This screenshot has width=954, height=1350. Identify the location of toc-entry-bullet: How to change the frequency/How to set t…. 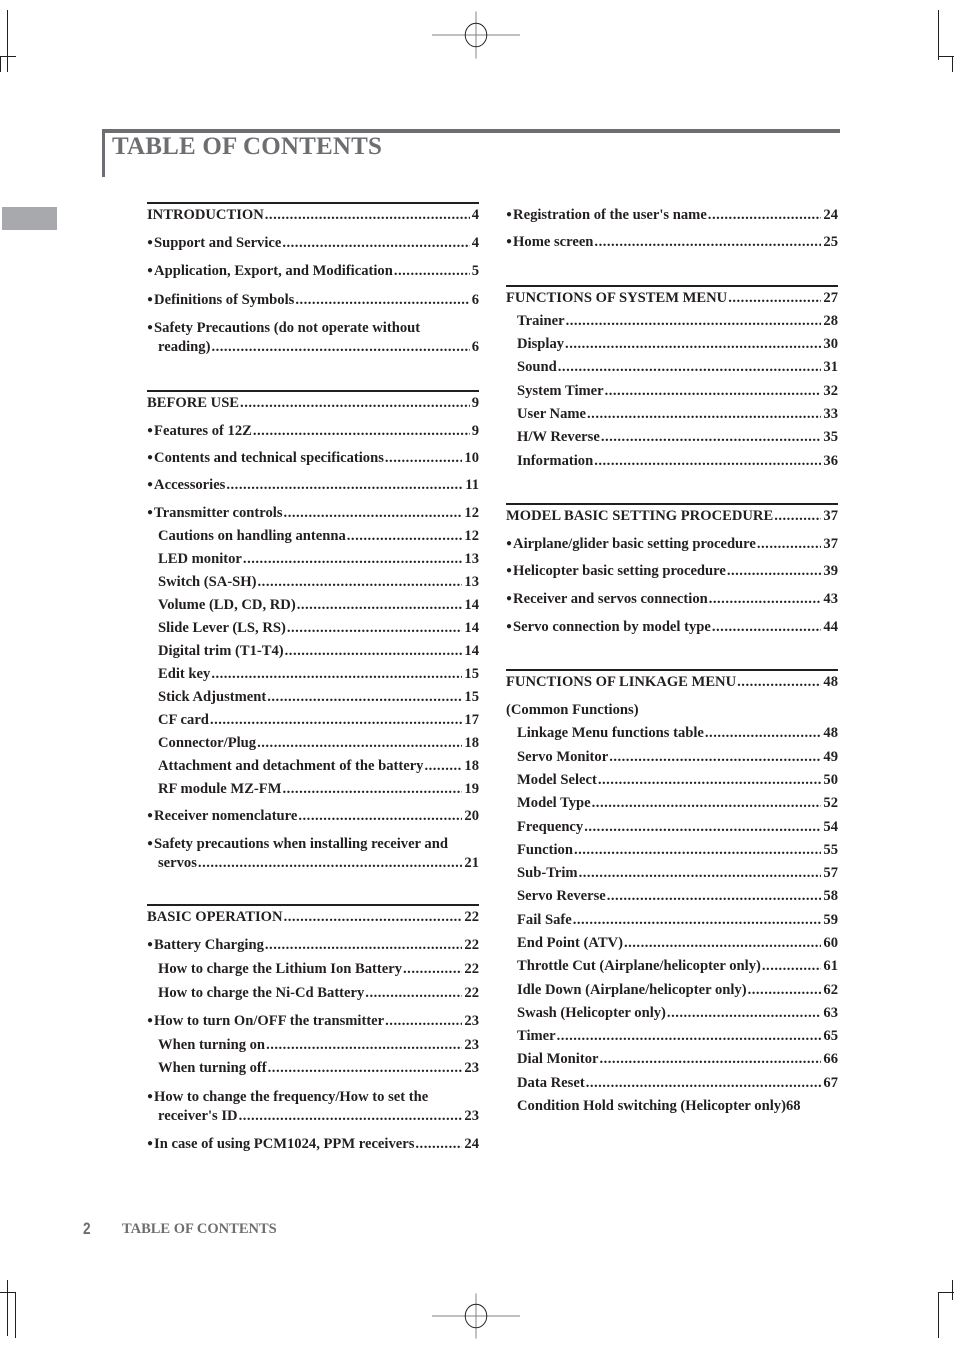
(313, 1106).